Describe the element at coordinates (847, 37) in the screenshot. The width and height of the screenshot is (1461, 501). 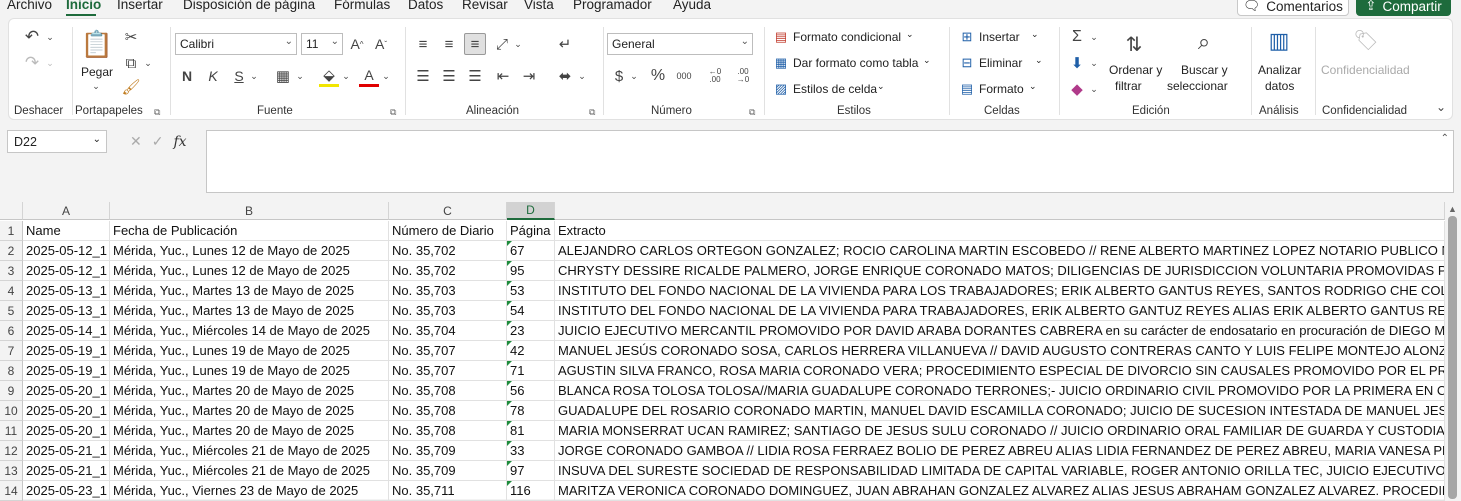
I see `conditional-format-button: Formato condicional` at that location.